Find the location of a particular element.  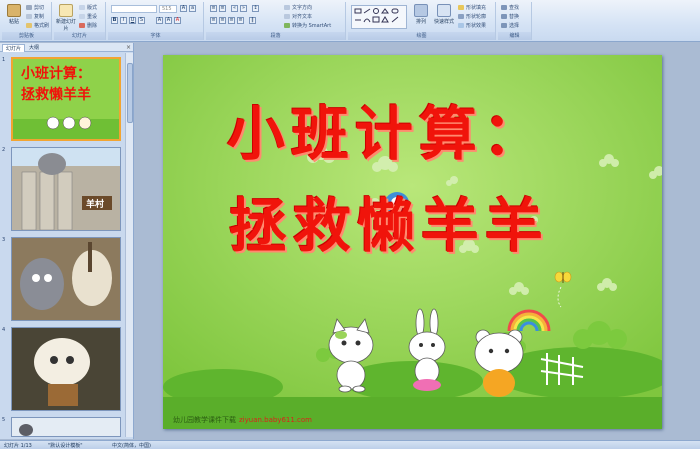

align-right-button: ≡ is located at coordinates (231, 20).